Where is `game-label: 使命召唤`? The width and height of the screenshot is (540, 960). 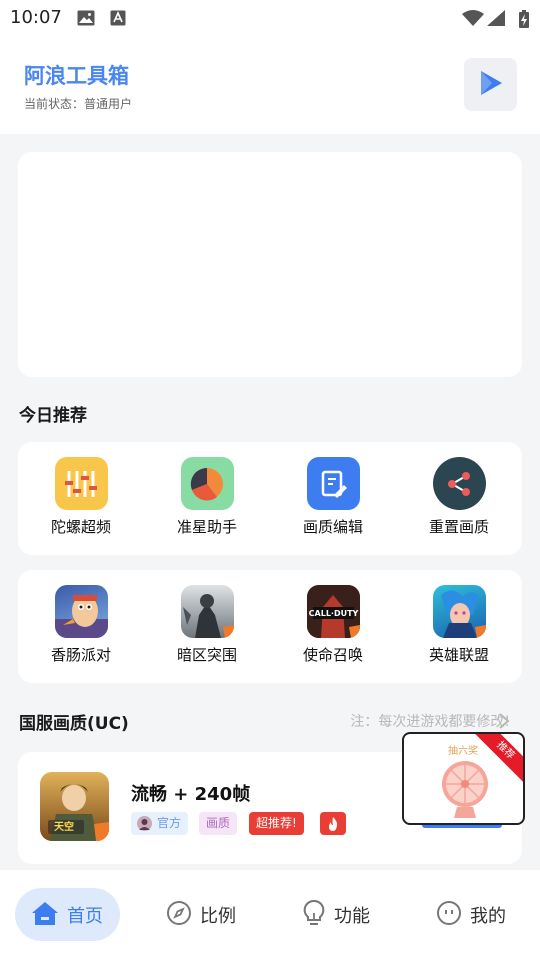 game-label: 使命召唤 is located at coordinates (332, 655).